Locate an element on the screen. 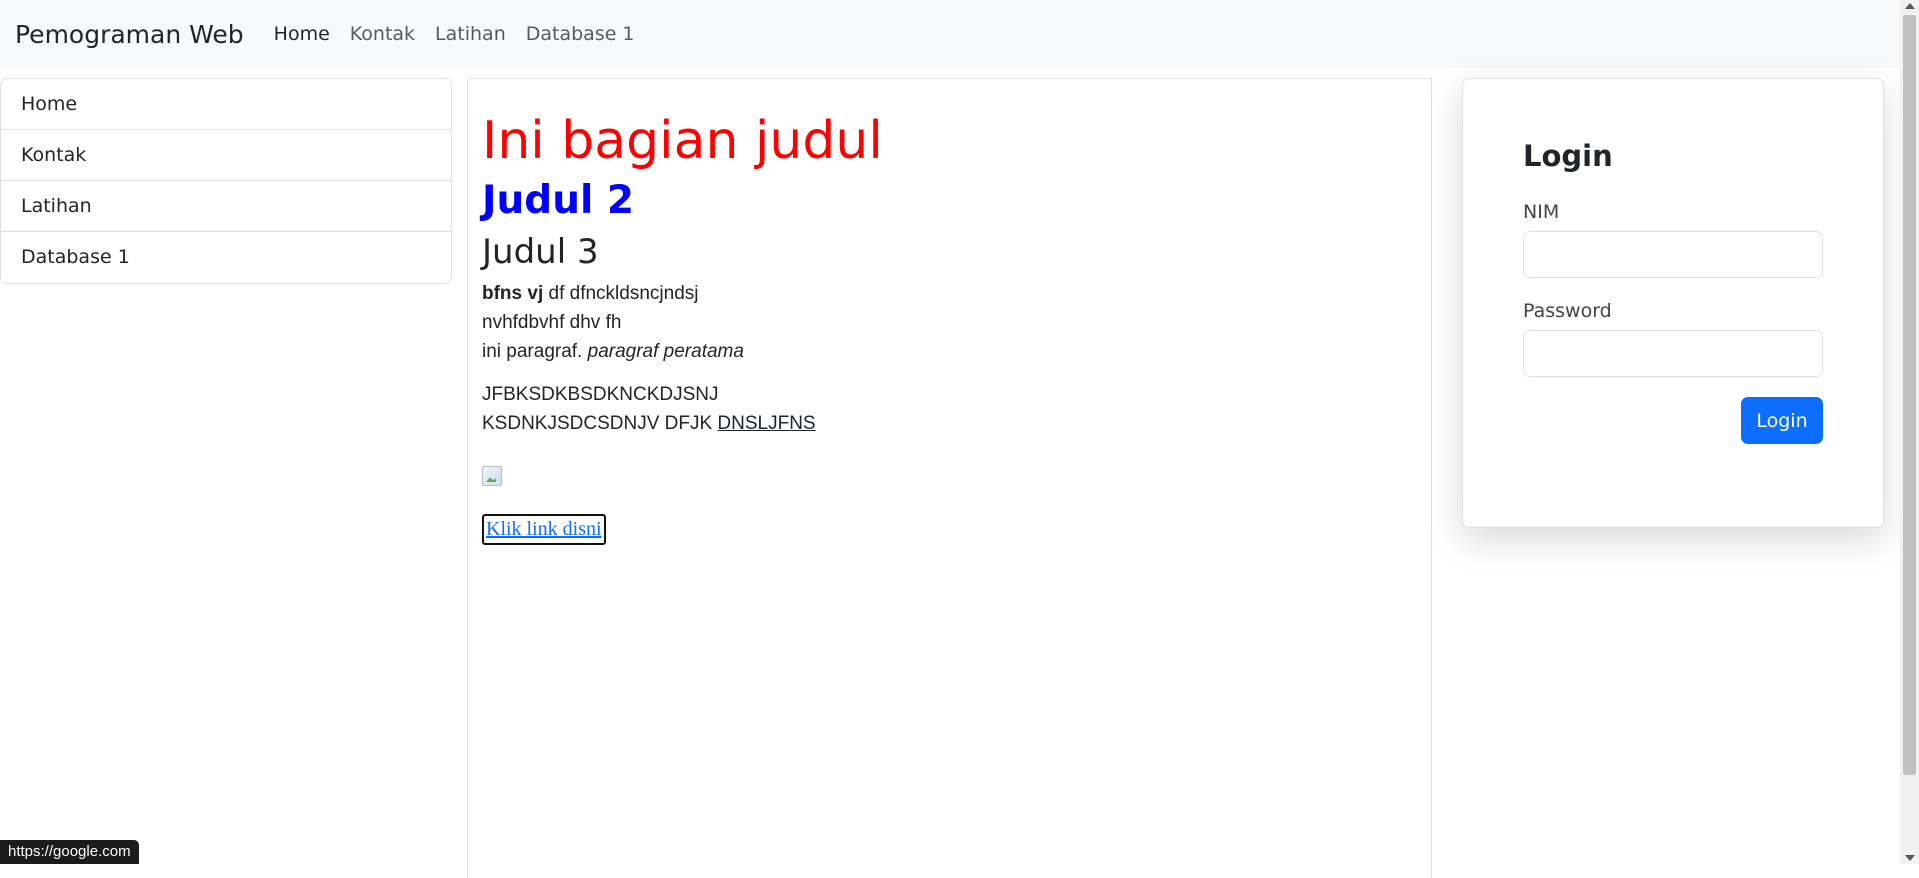 The image size is (1919, 878). vertical-scrollbar is located at coordinates (1909, 432).